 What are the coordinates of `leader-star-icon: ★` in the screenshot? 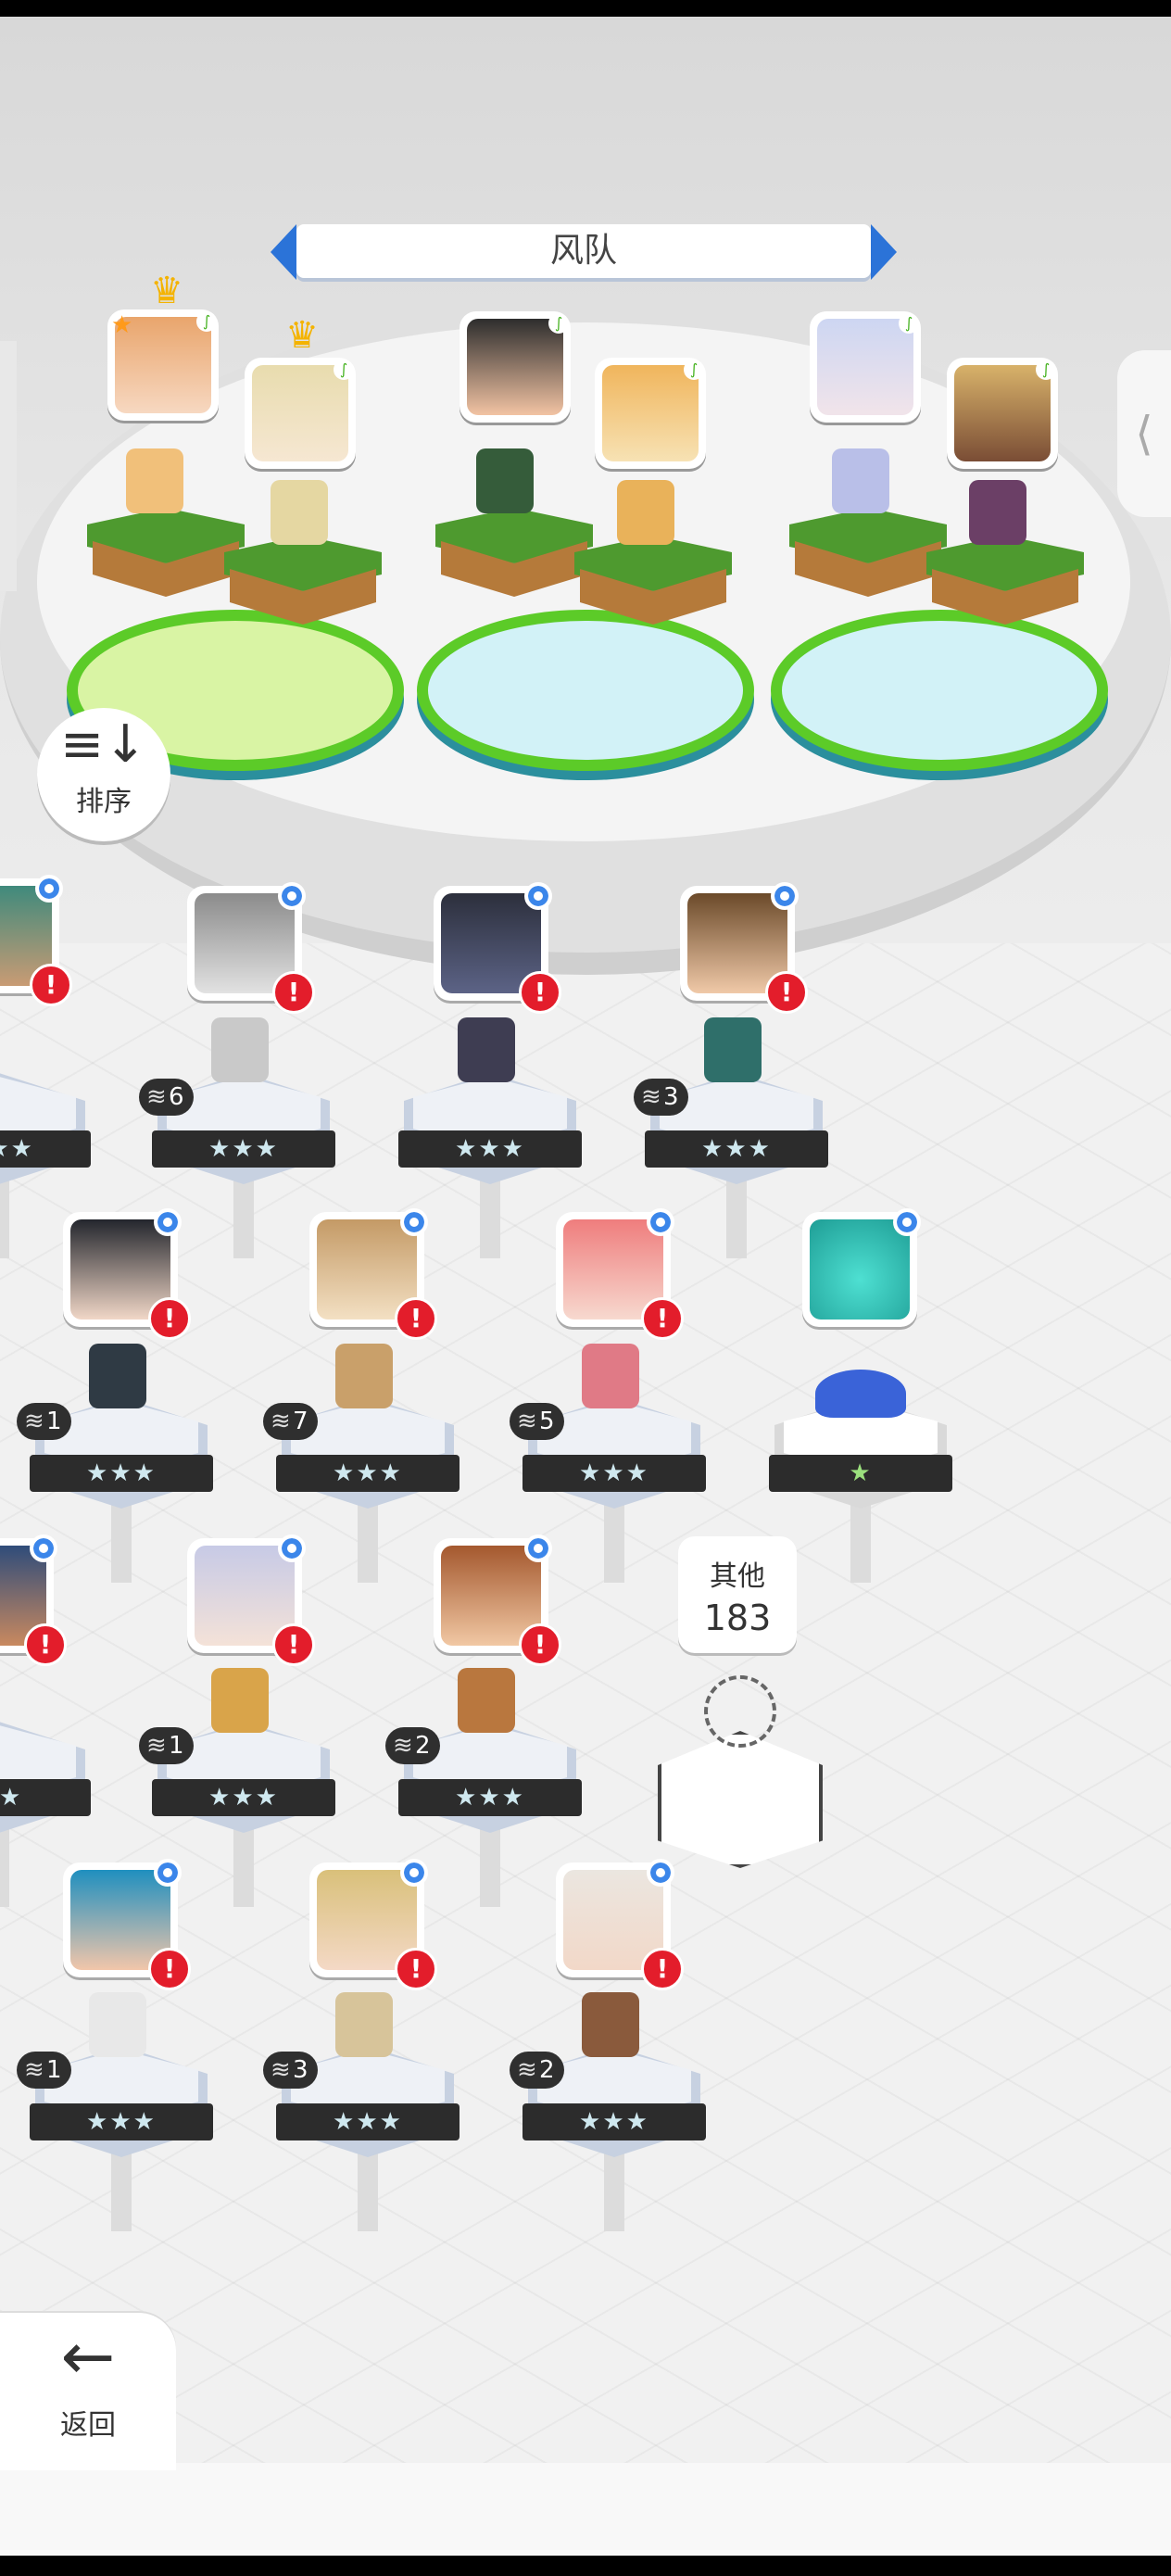 It's located at (122, 325).